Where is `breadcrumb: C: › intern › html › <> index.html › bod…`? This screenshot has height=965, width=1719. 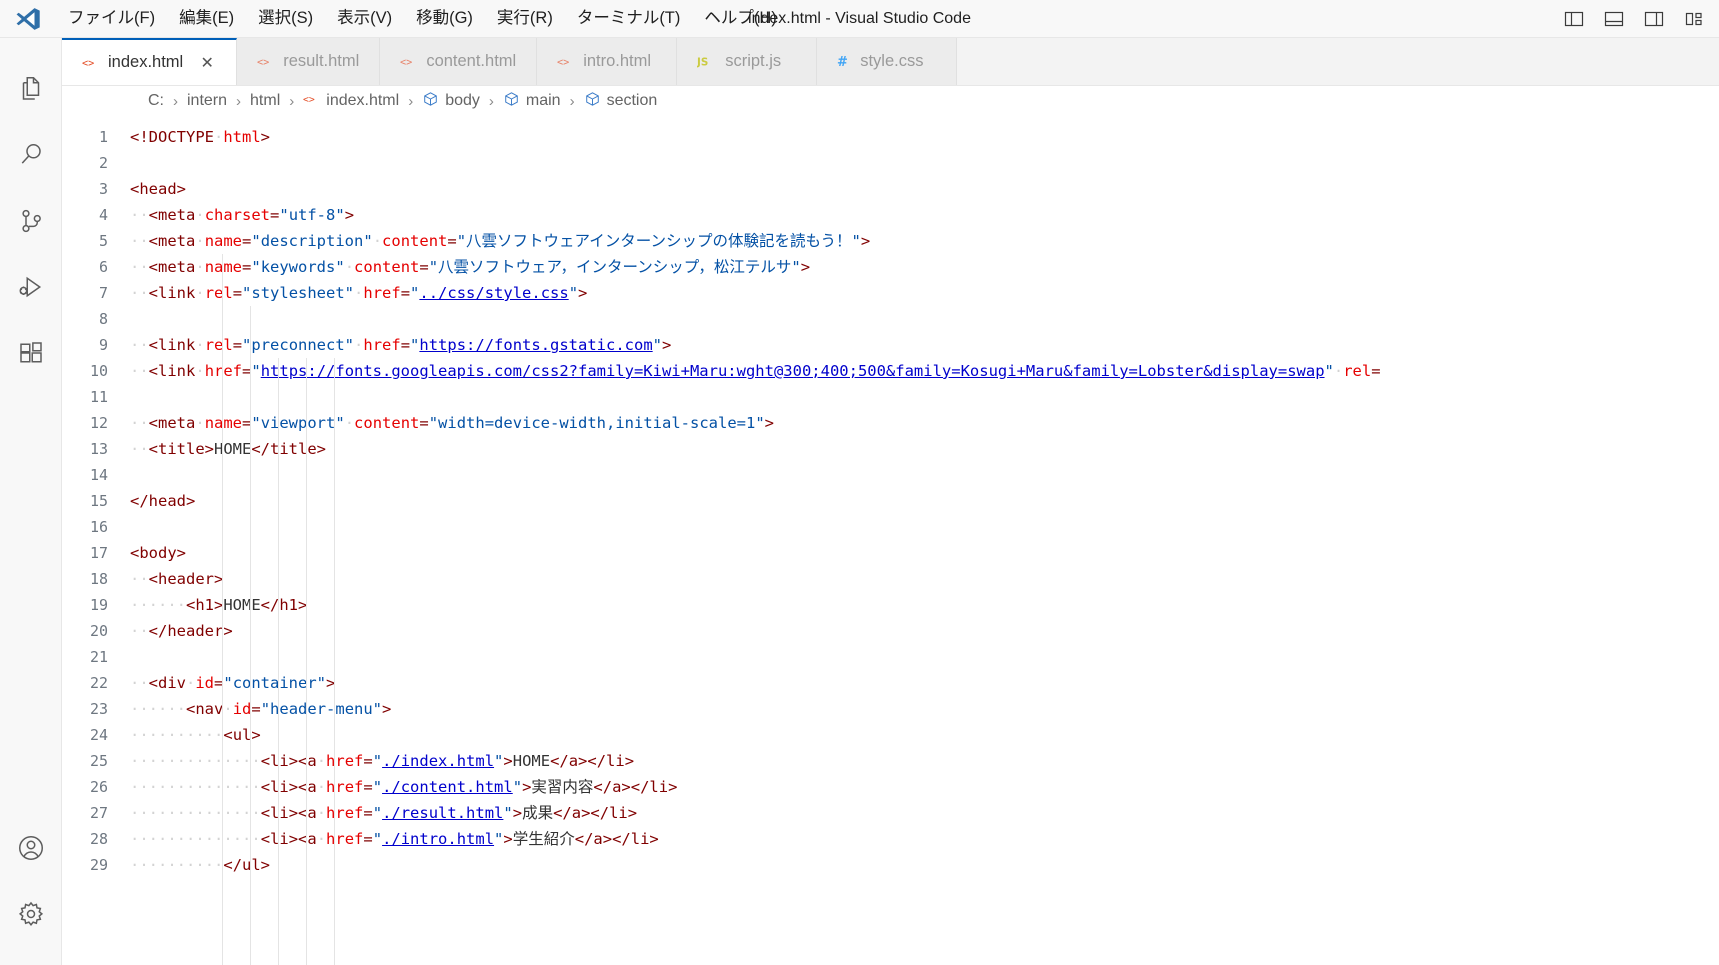 breadcrumb: C: › intern › html › <> index.html › bod… is located at coordinates (890, 101).